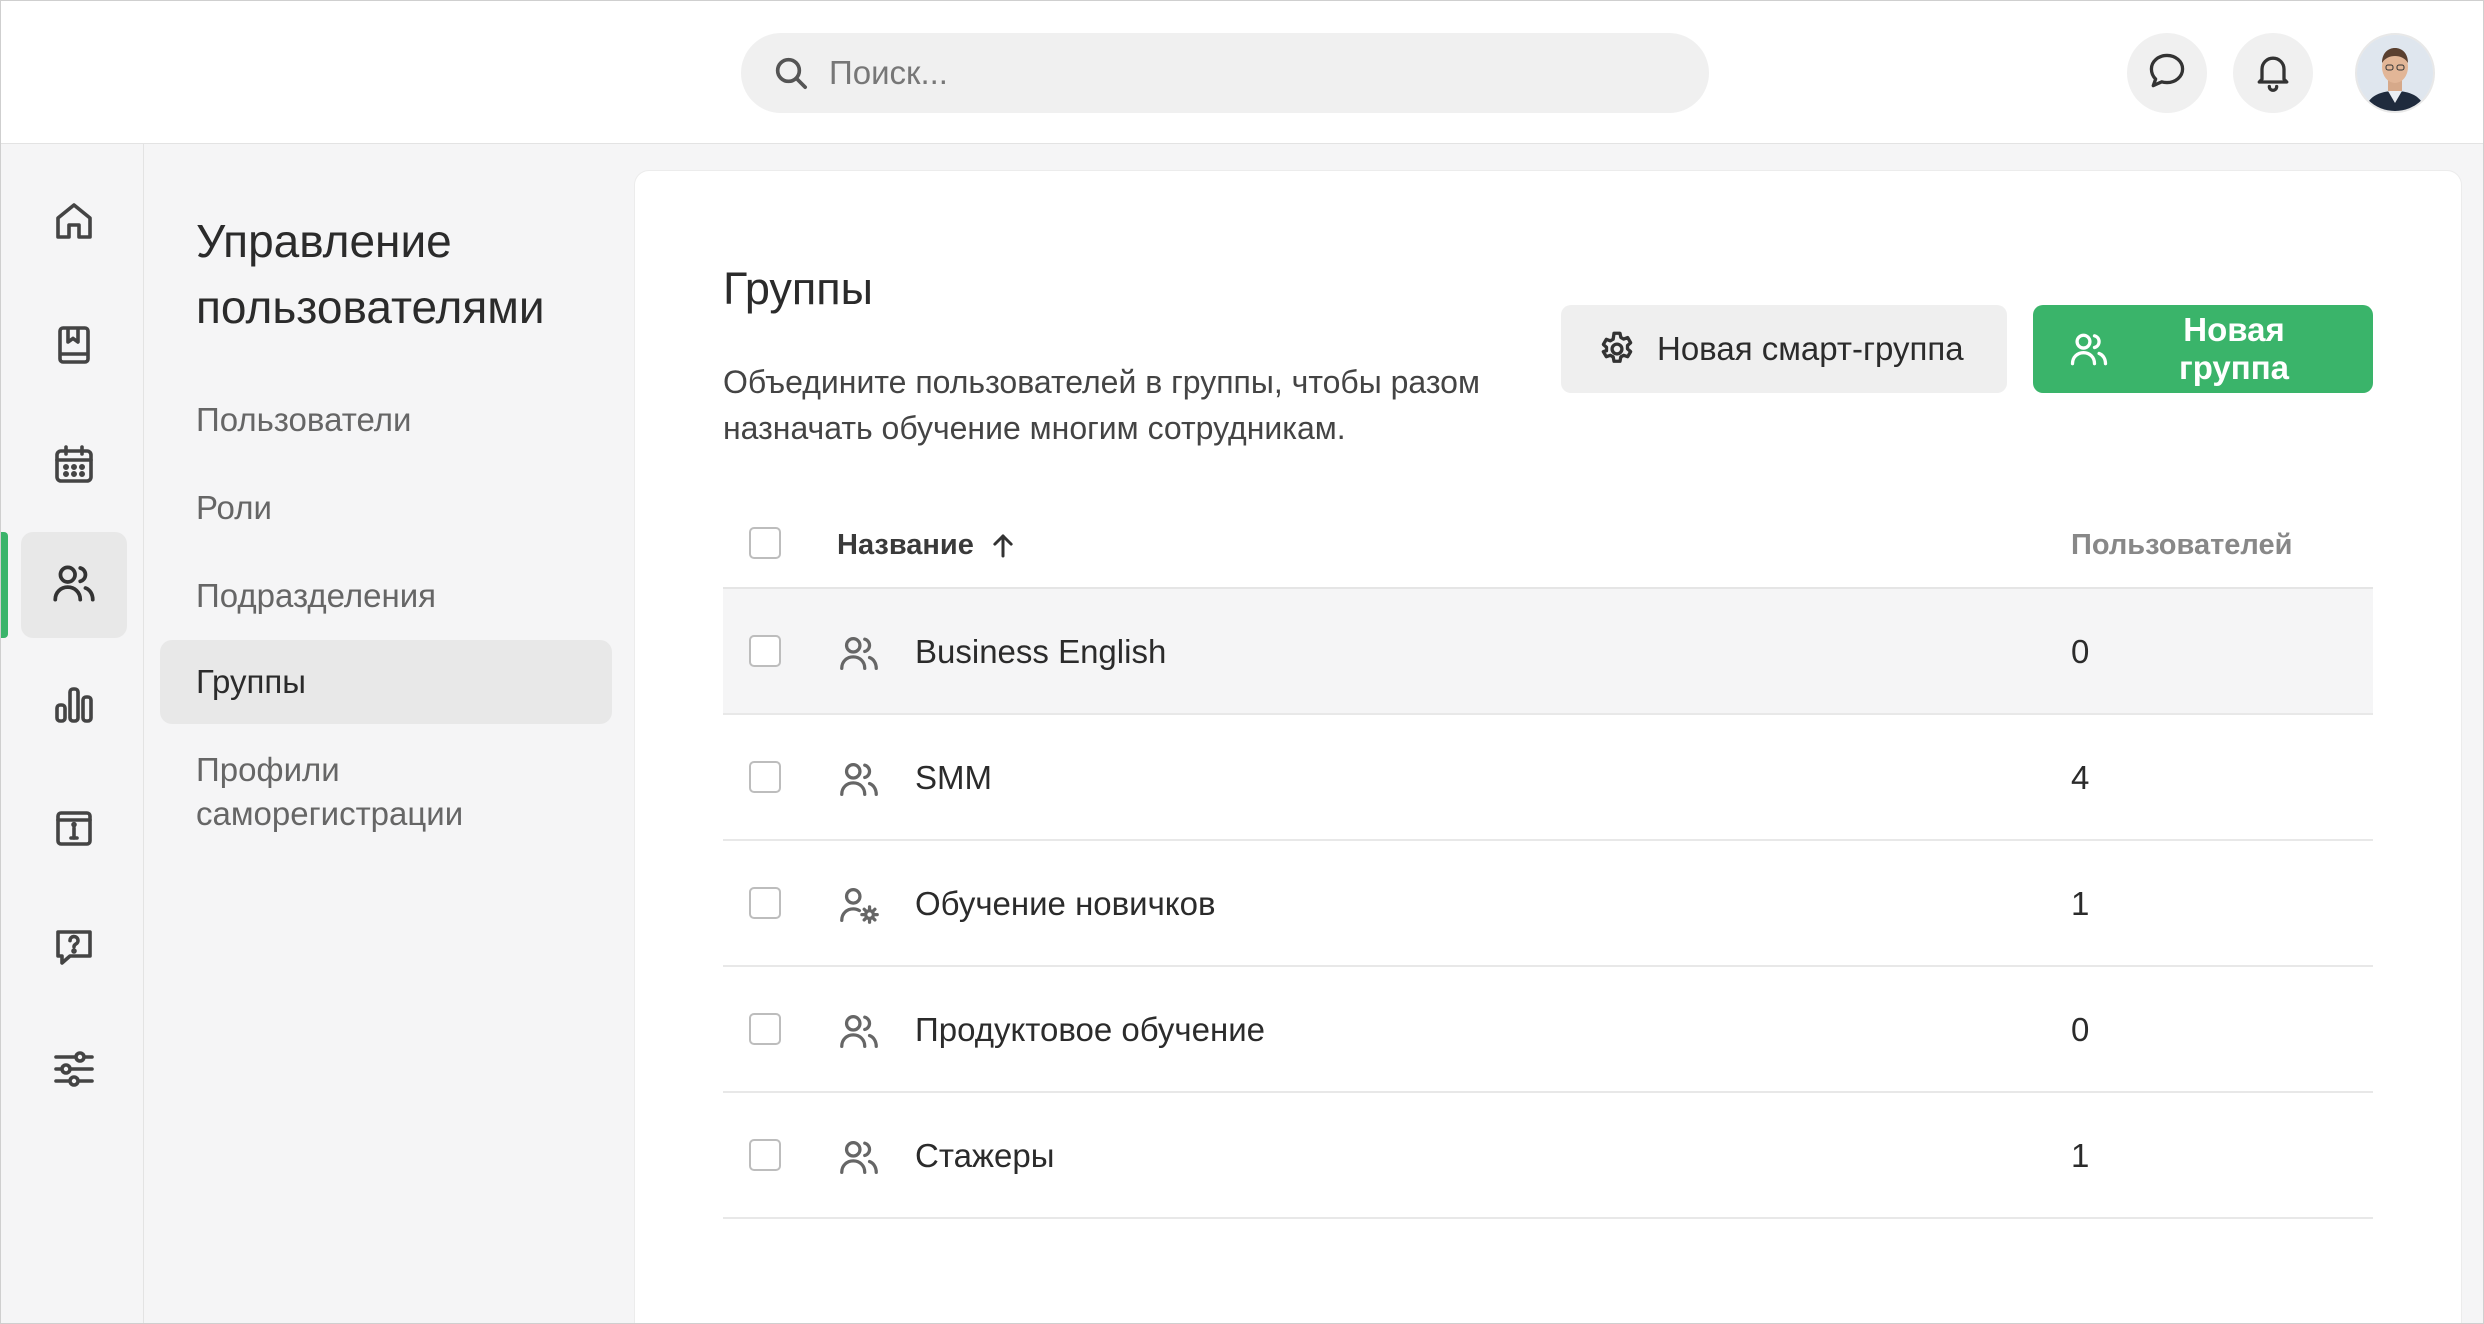  I want to click on chat-button, so click(2167, 73).